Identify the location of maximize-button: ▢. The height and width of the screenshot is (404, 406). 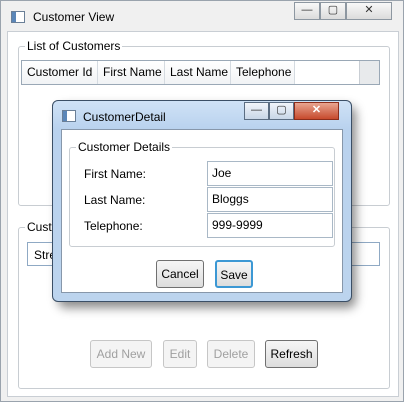
(333, 11).